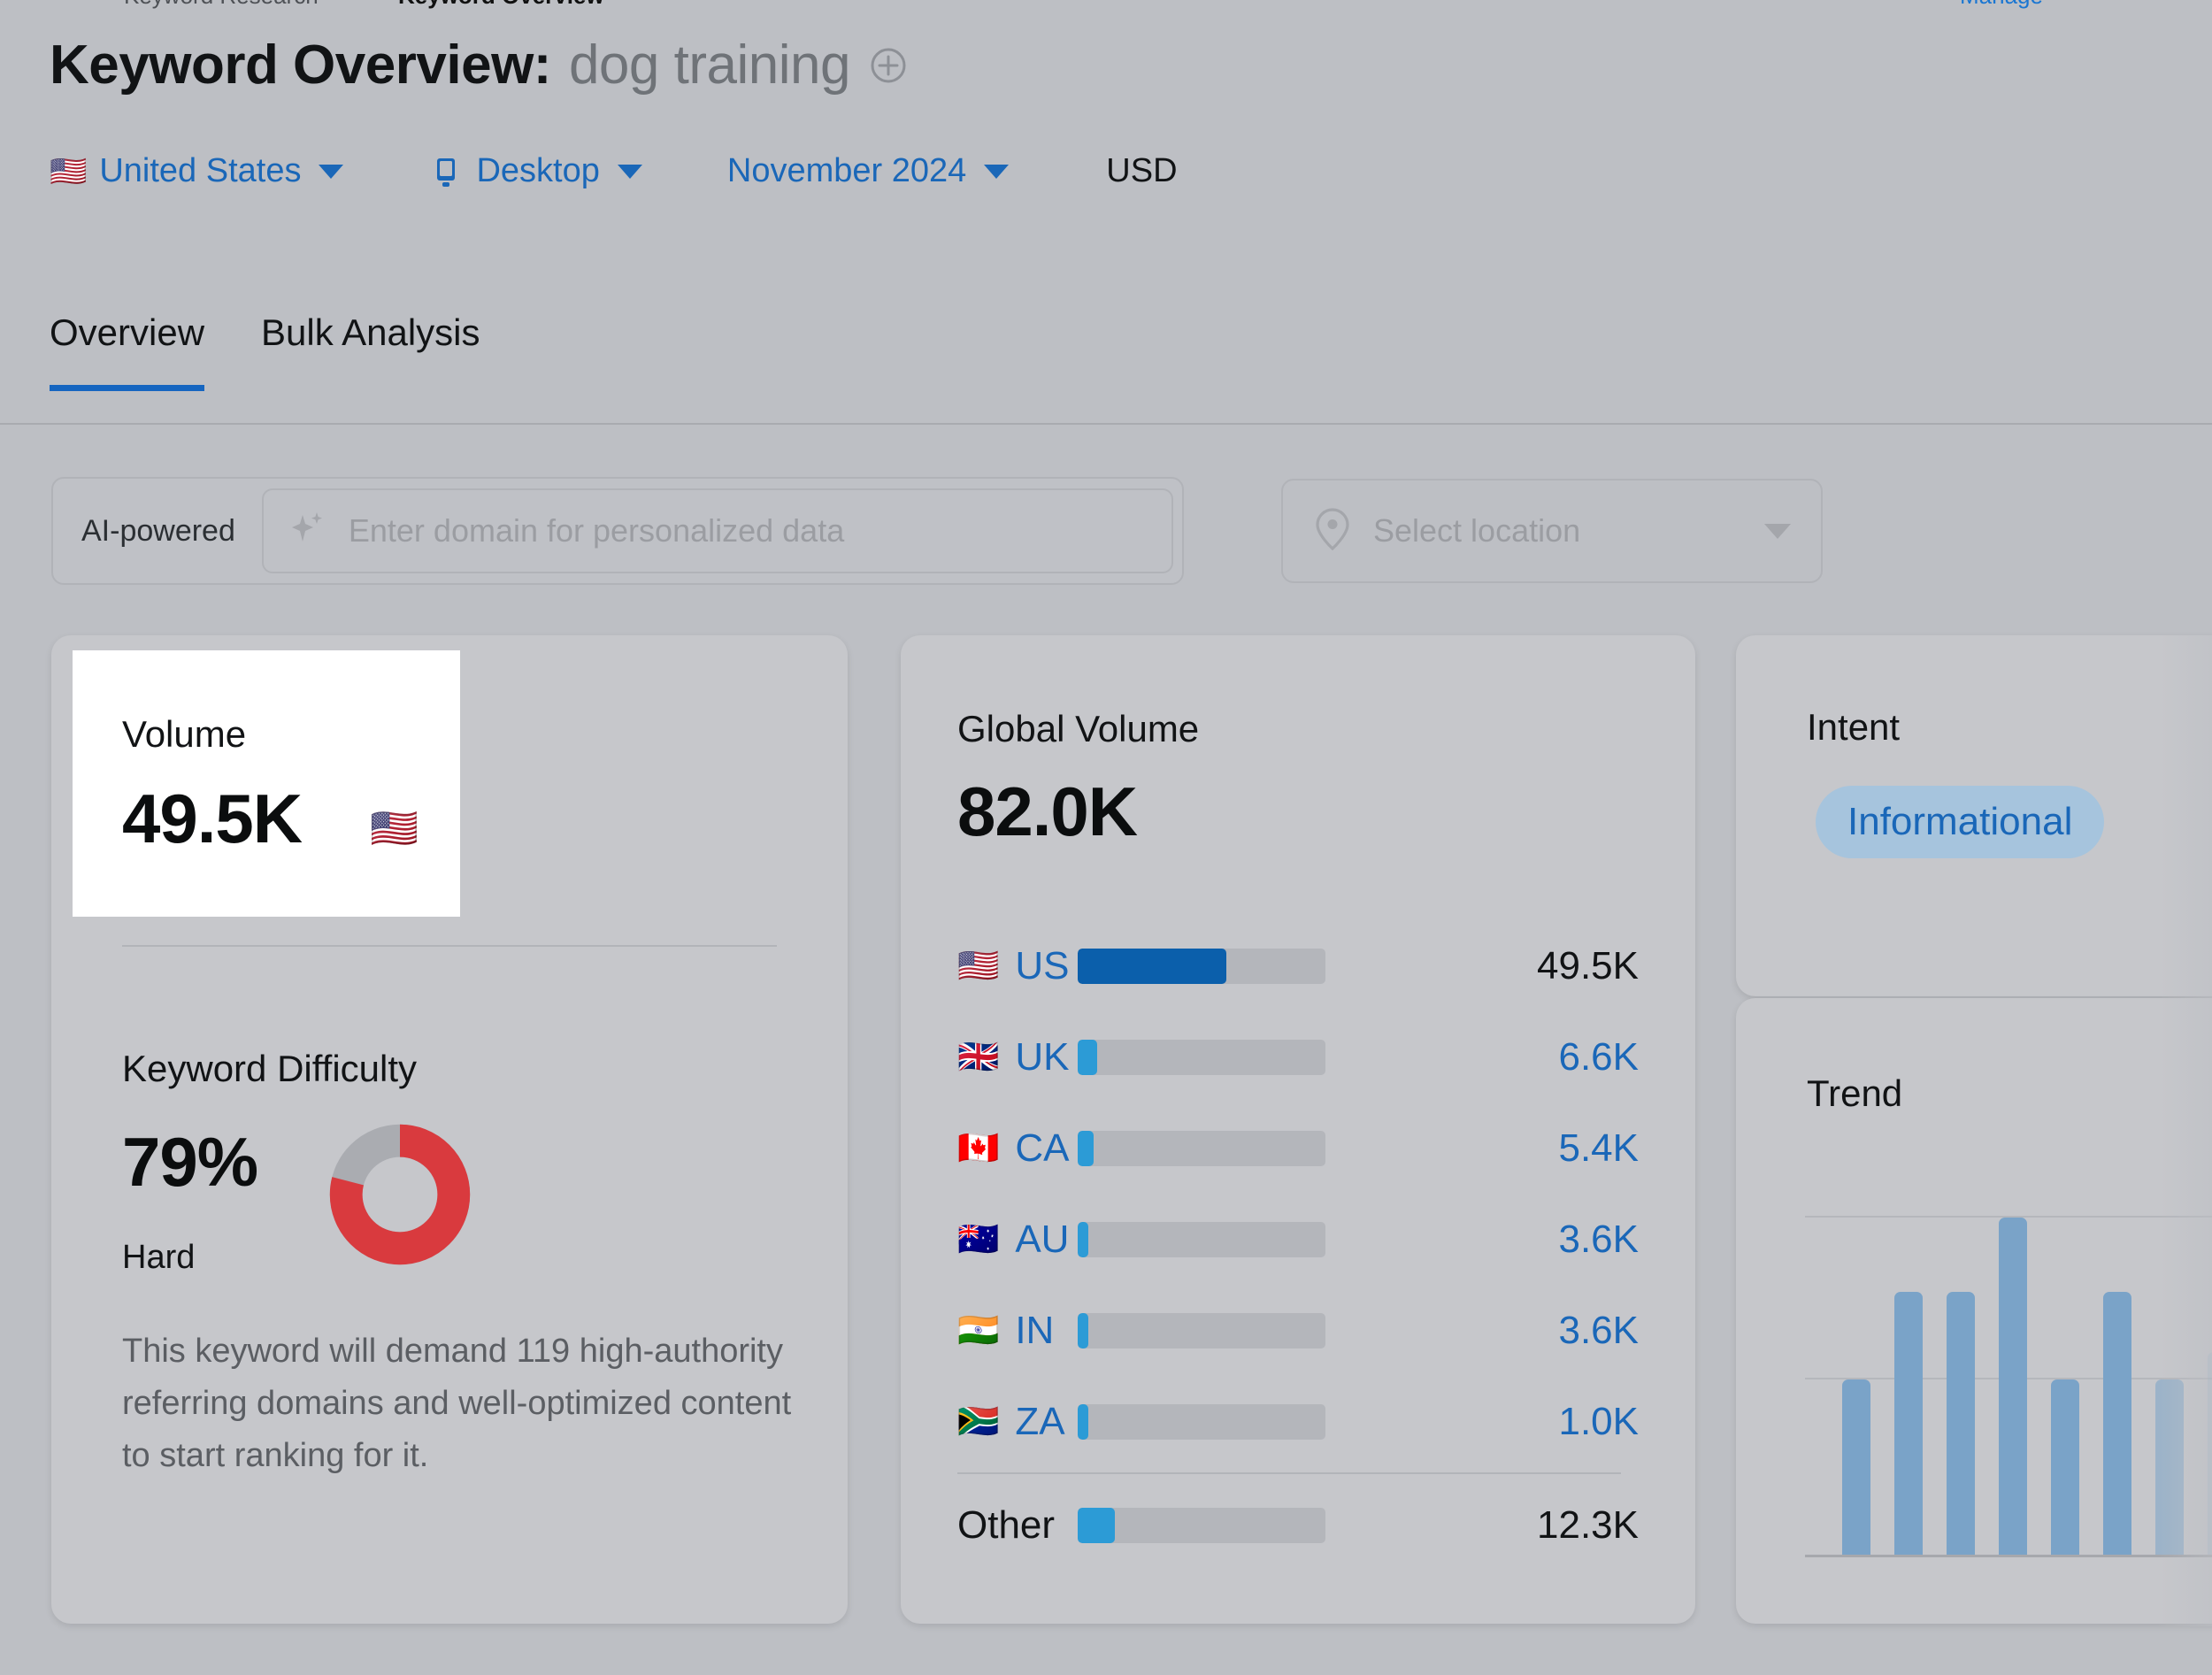 This screenshot has width=2212, height=1675. I want to click on domain-input: Enter domain for personalized data, so click(717, 530).